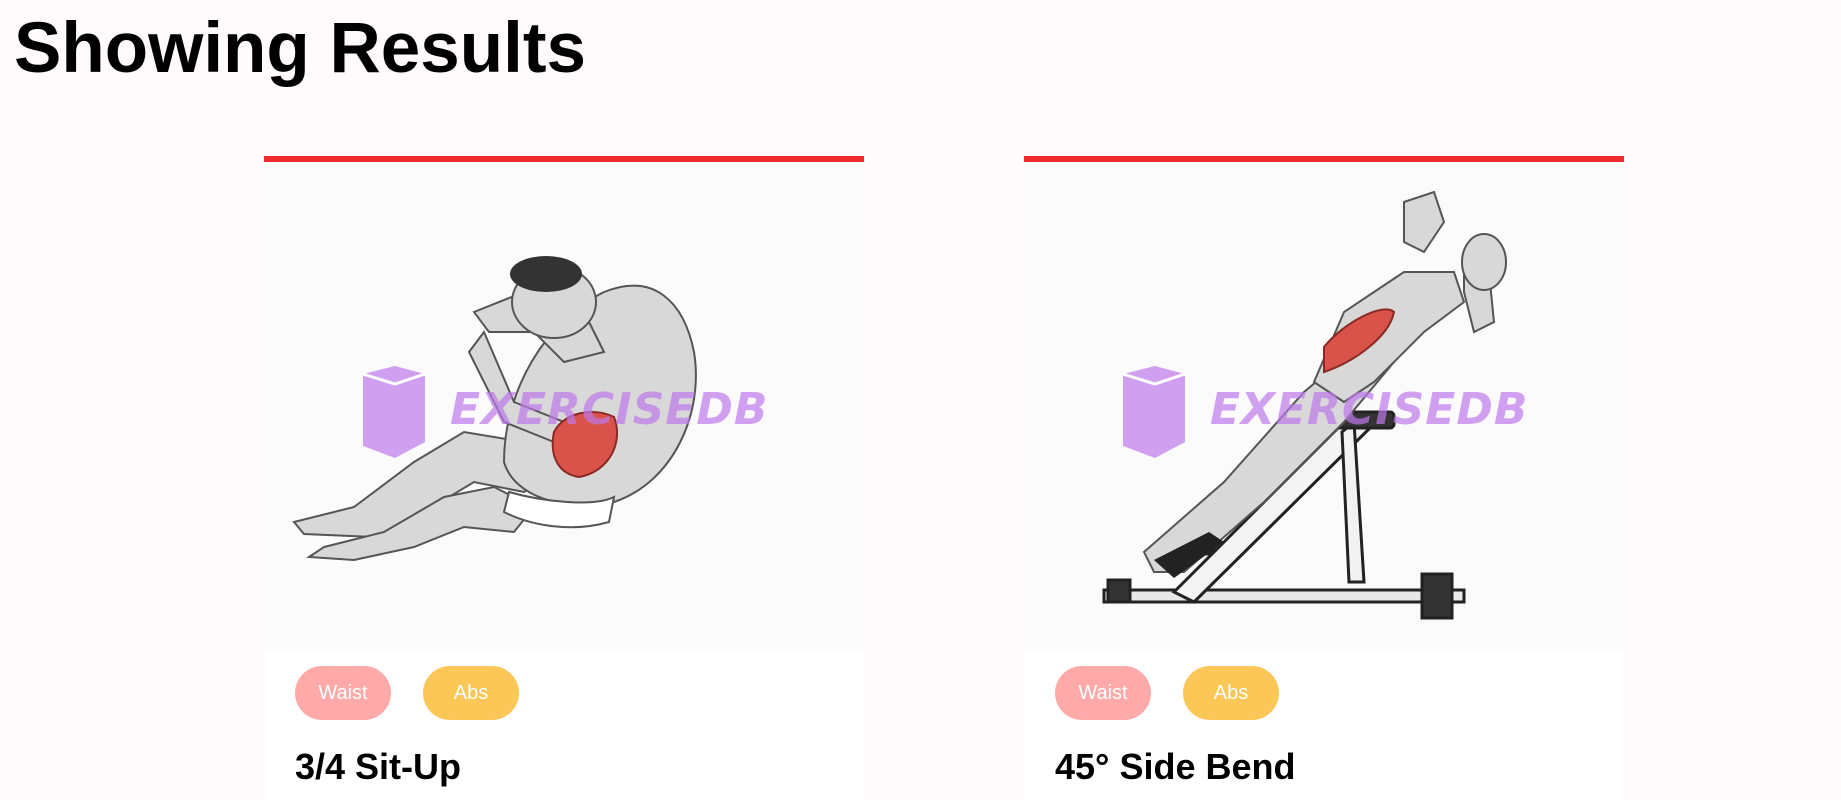 This screenshot has width=1841, height=800. I want to click on side-bend-bench-illustration, so click(1304, 405).